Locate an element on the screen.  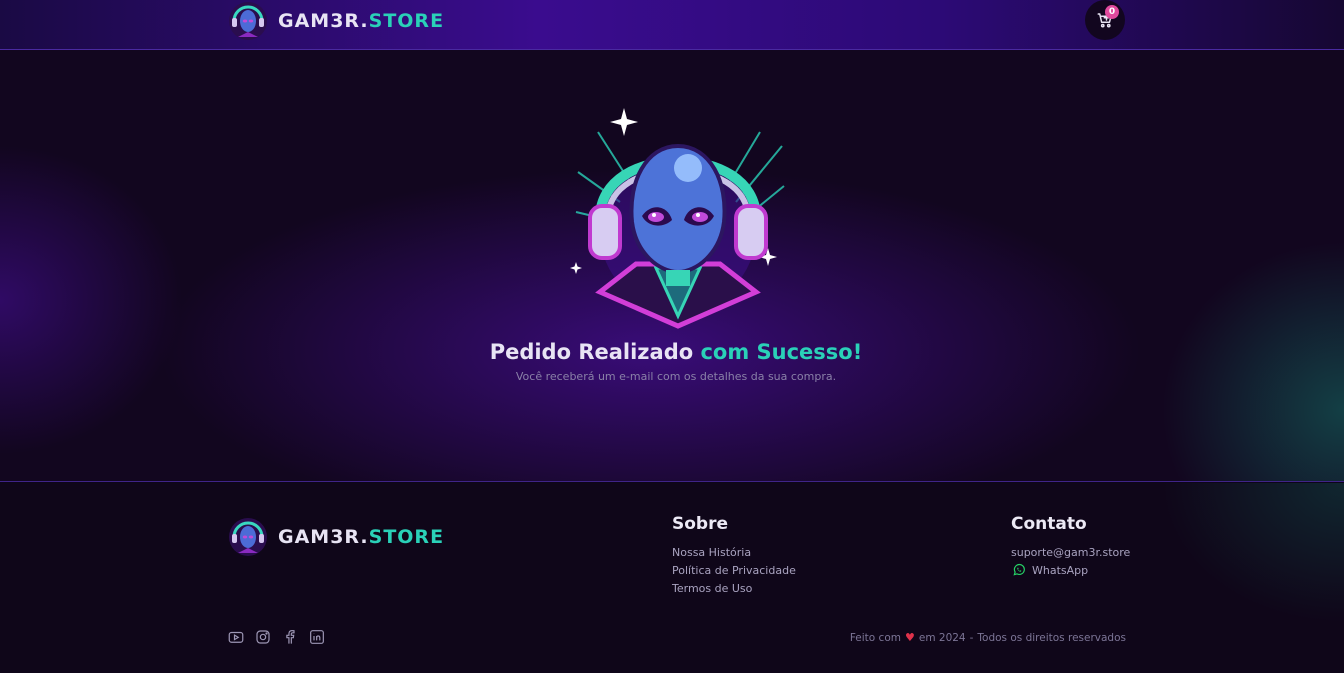
contact-heading: Contato is located at coordinates (1049, 524).